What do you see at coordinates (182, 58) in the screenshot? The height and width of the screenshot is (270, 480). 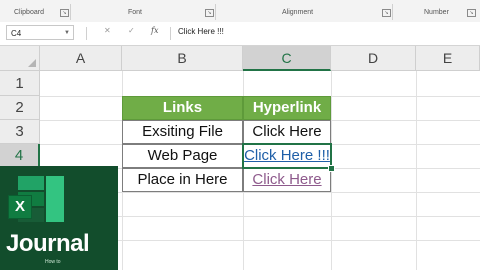 I see `column-header-b: B` at bounding box center [182, 58].